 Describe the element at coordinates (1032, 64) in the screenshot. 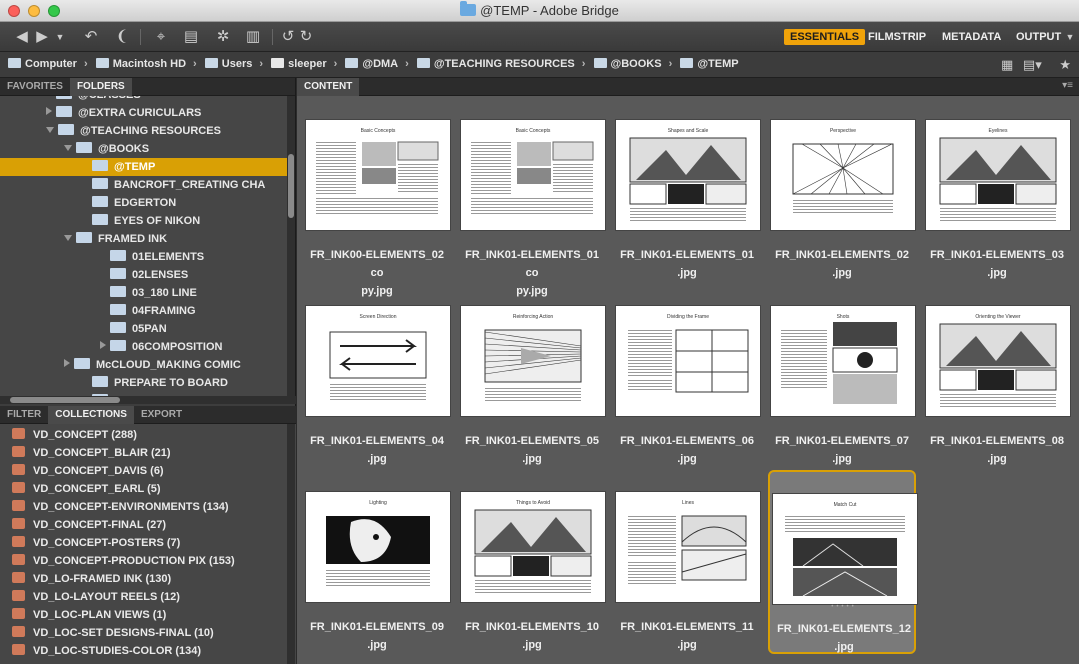

I see `view-options-icon: ▤▾` at that location.